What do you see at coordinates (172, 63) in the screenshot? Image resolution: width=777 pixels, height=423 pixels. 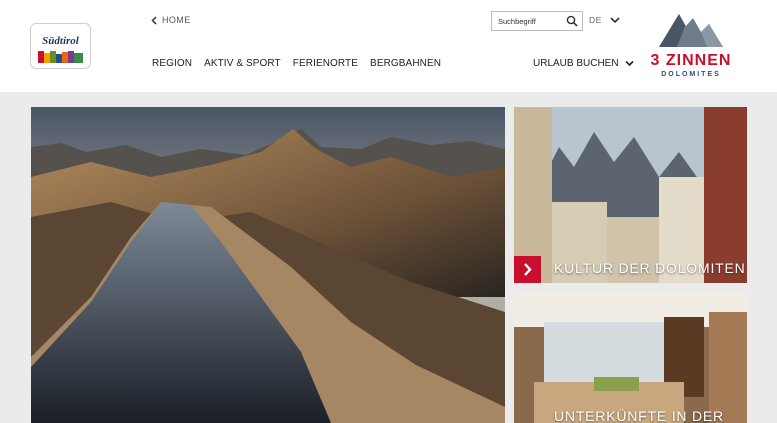 I see `nav-item-region: REGION` at bounding box center [172, 63].